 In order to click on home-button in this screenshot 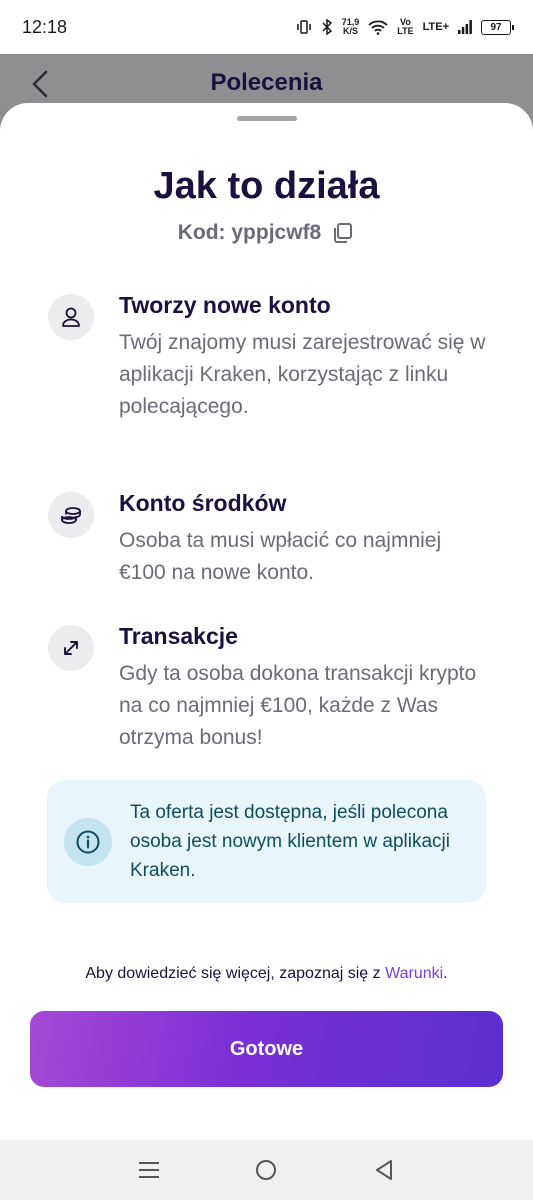, I will do `click(266, 1170)`.